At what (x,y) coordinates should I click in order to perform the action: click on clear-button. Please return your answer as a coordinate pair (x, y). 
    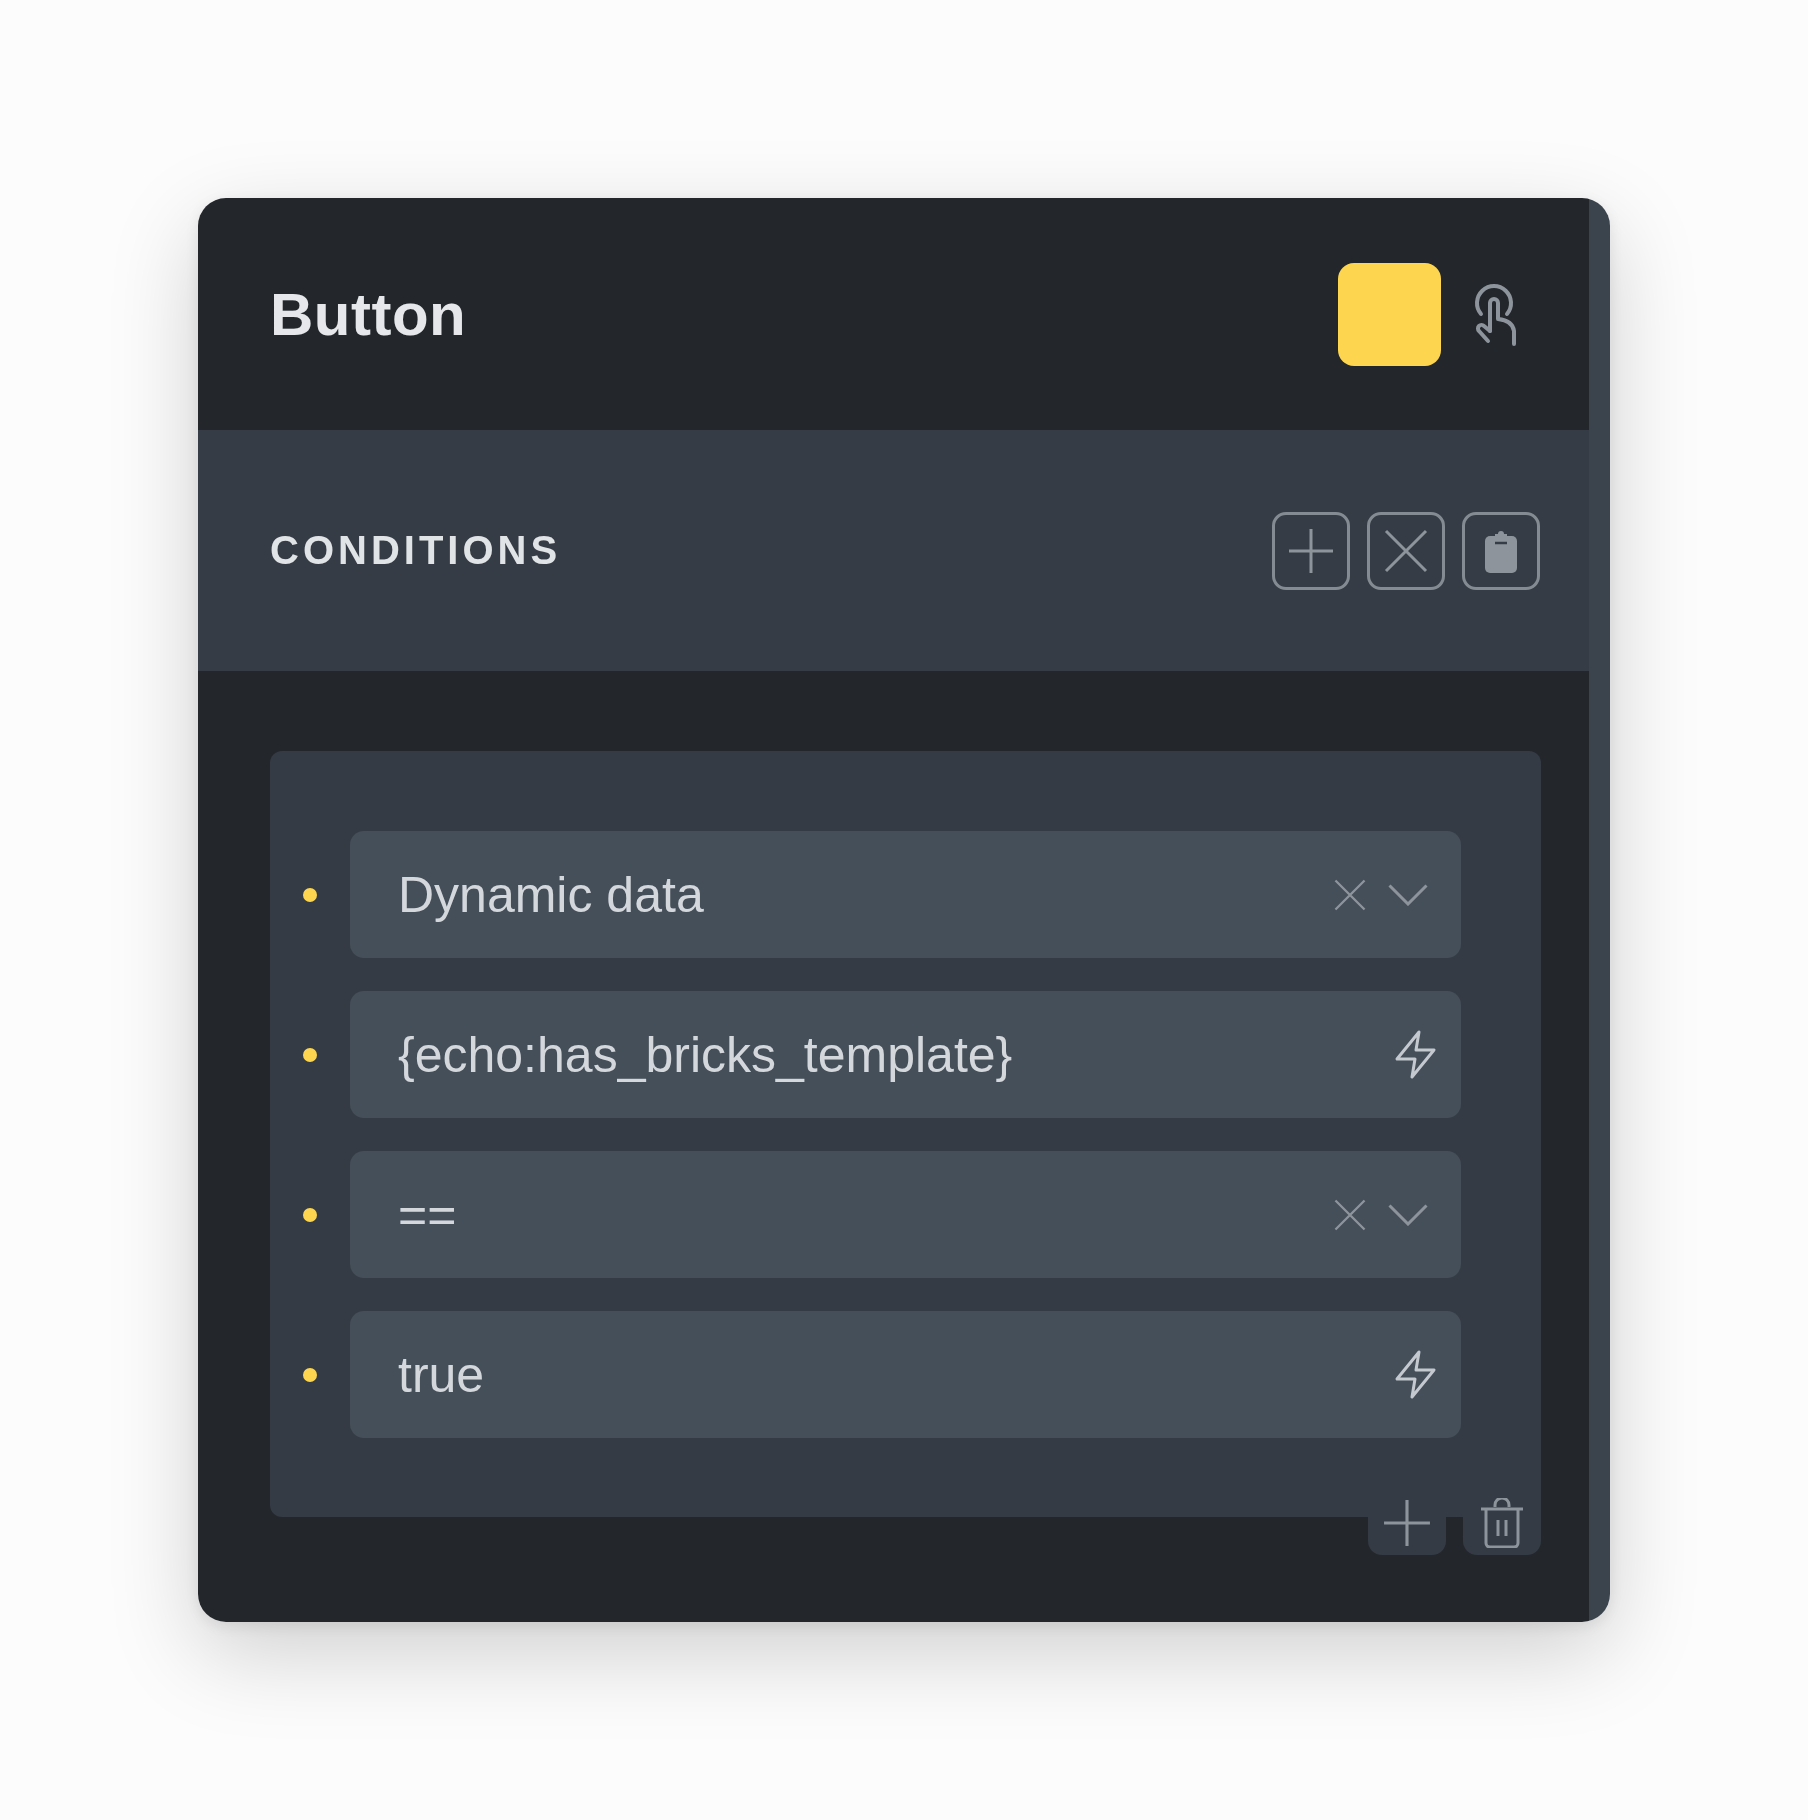
    Looking at the image, I should click on (1406, 550).